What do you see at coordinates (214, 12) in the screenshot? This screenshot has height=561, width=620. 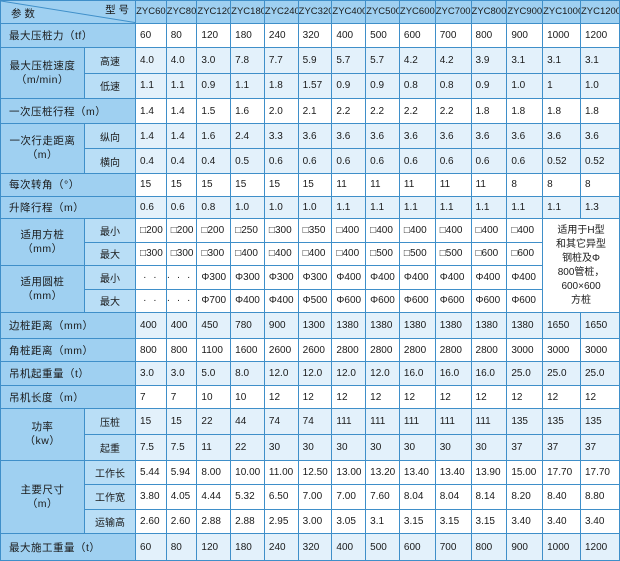 I see `model-header: ZYC120` at bounding box center [214, 12].